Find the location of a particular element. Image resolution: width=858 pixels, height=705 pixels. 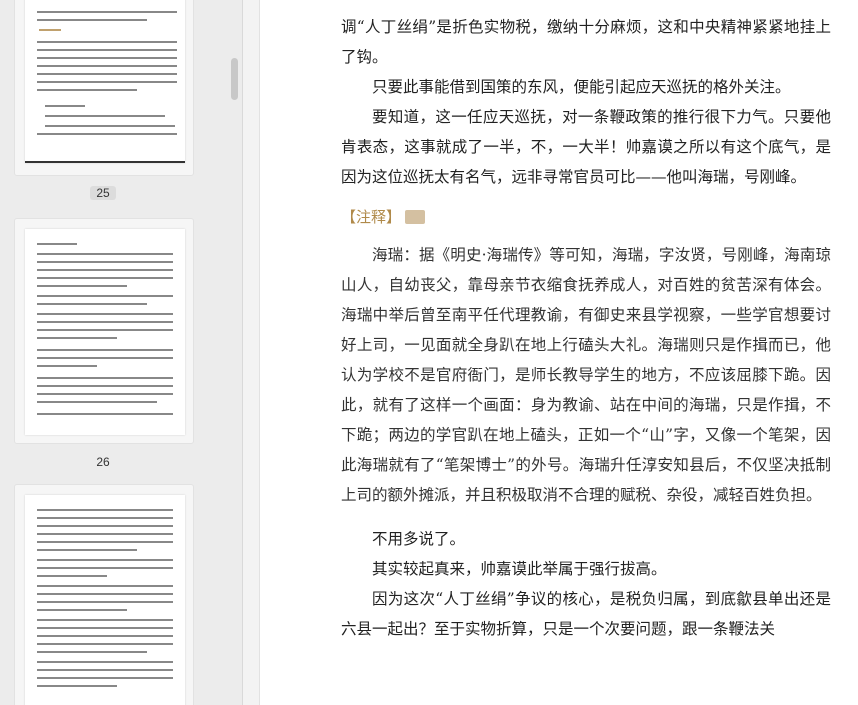

page-number-label: 26 is located at coordinates (103, 462).